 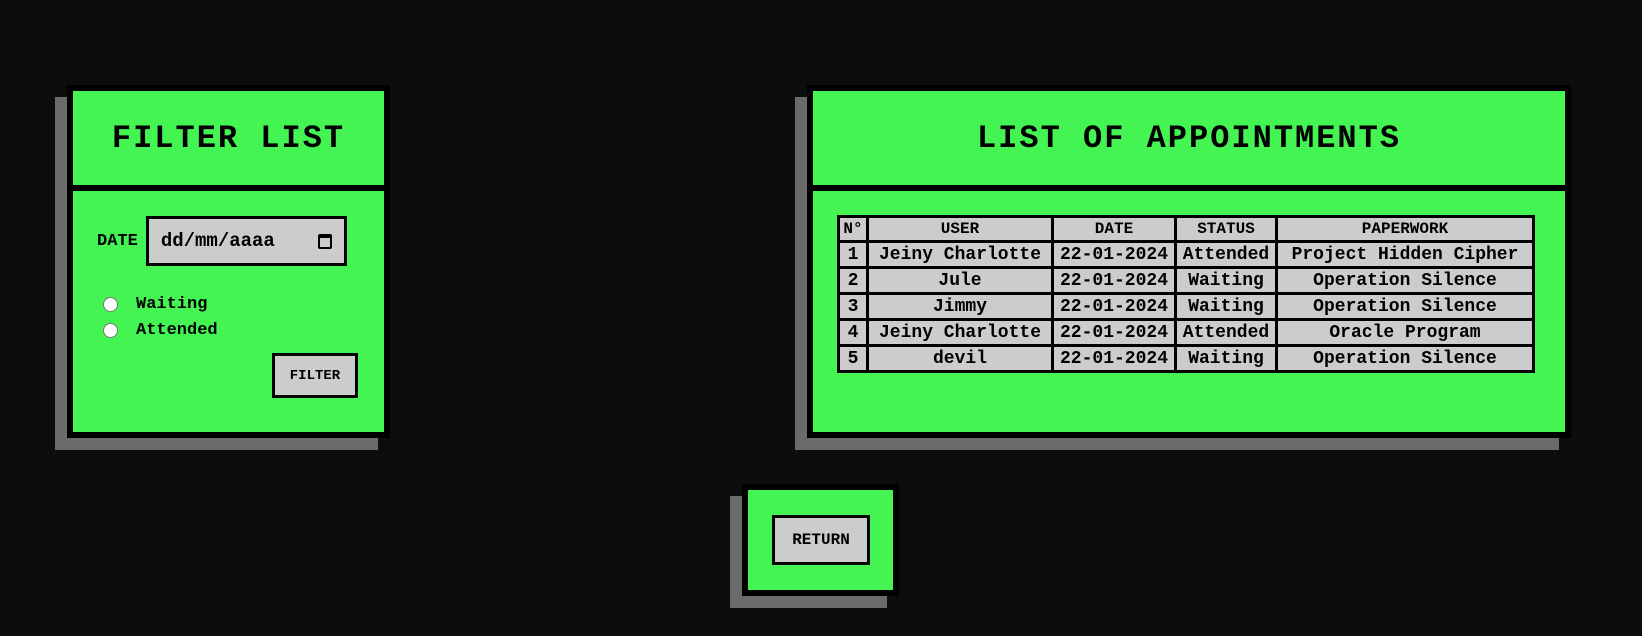 I want to click on date-label: DATE, so click(x=117, y=241).